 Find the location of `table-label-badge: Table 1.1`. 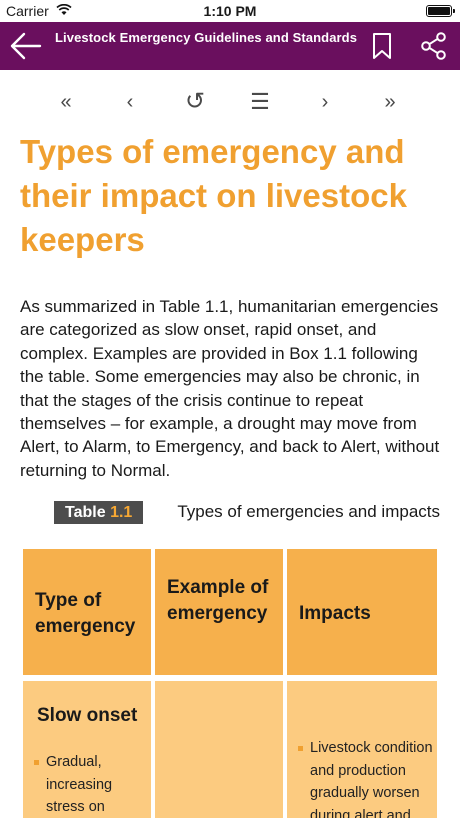

table-label-badge: Table 1.1 is located at coordinates (99, 512).